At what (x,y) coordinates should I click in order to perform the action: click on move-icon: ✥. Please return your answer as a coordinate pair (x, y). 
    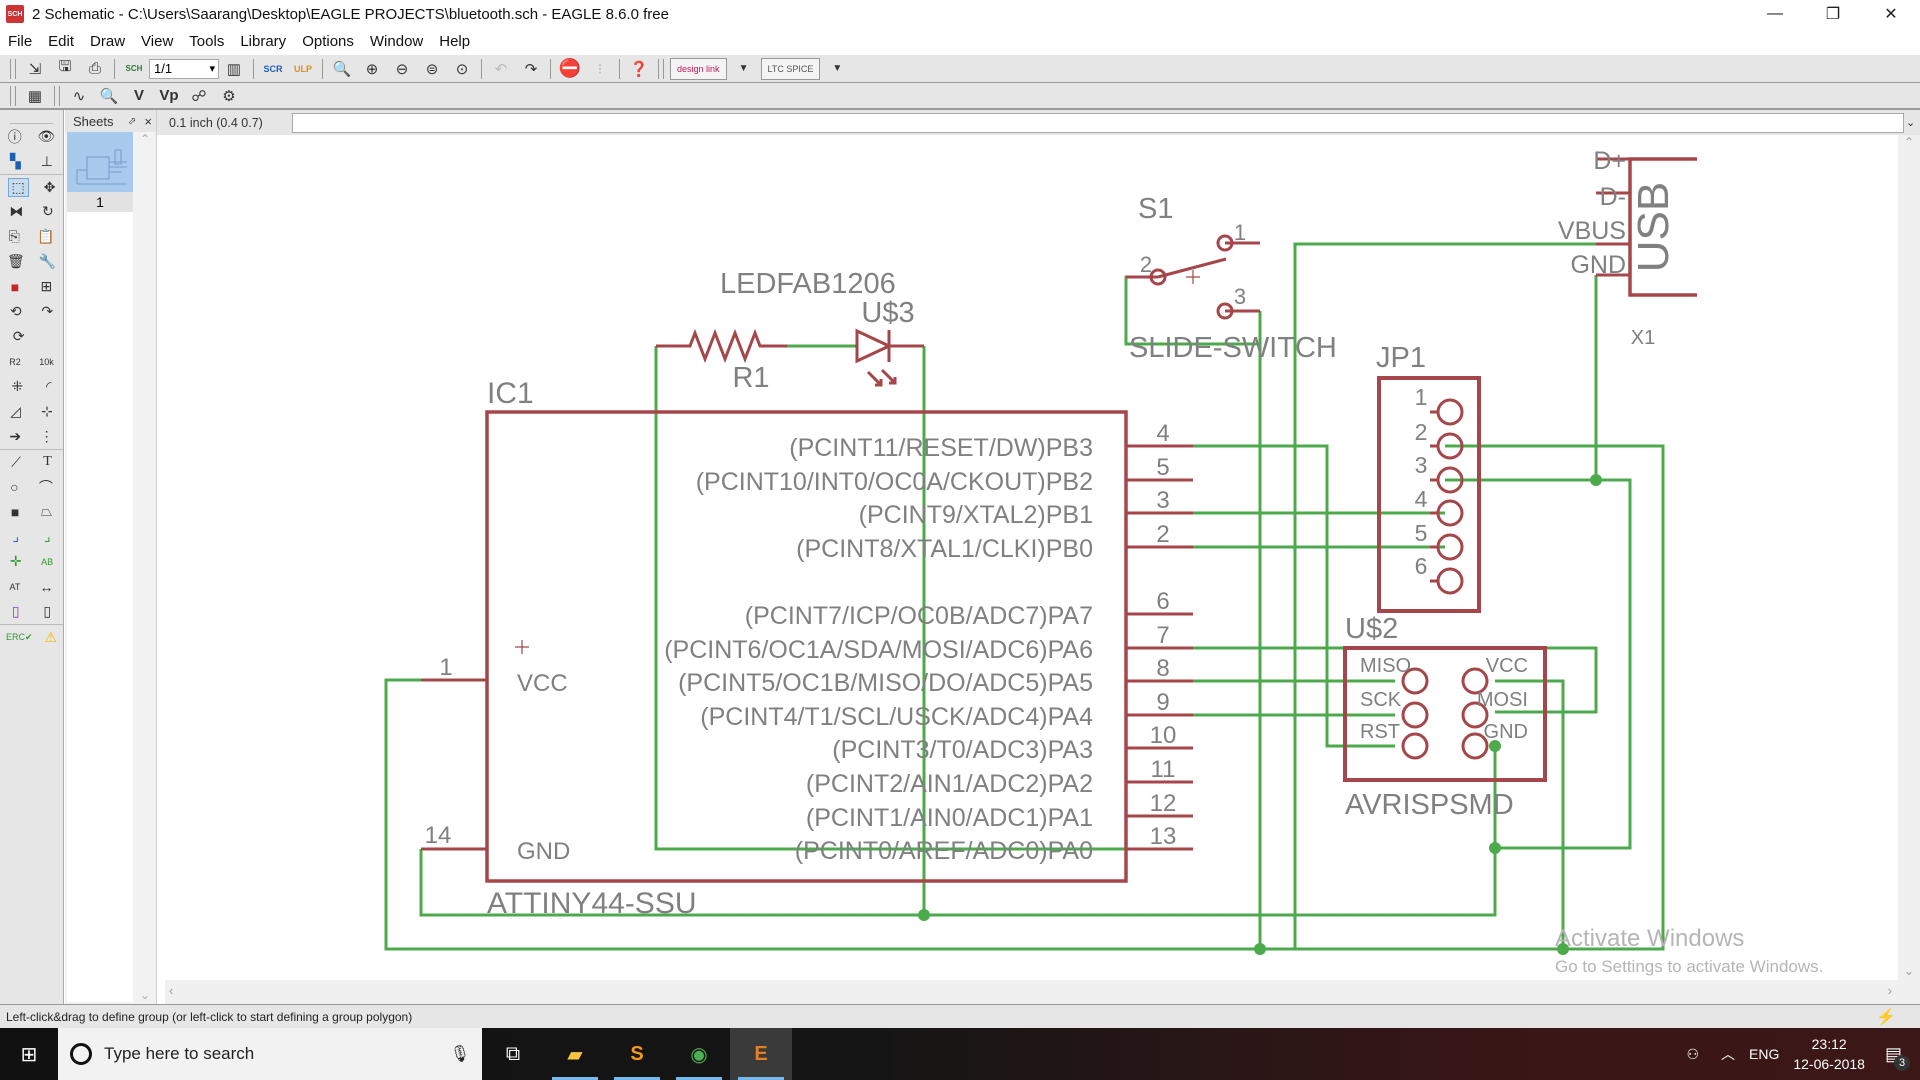
    Looking at the image, I should click on (50, 187).